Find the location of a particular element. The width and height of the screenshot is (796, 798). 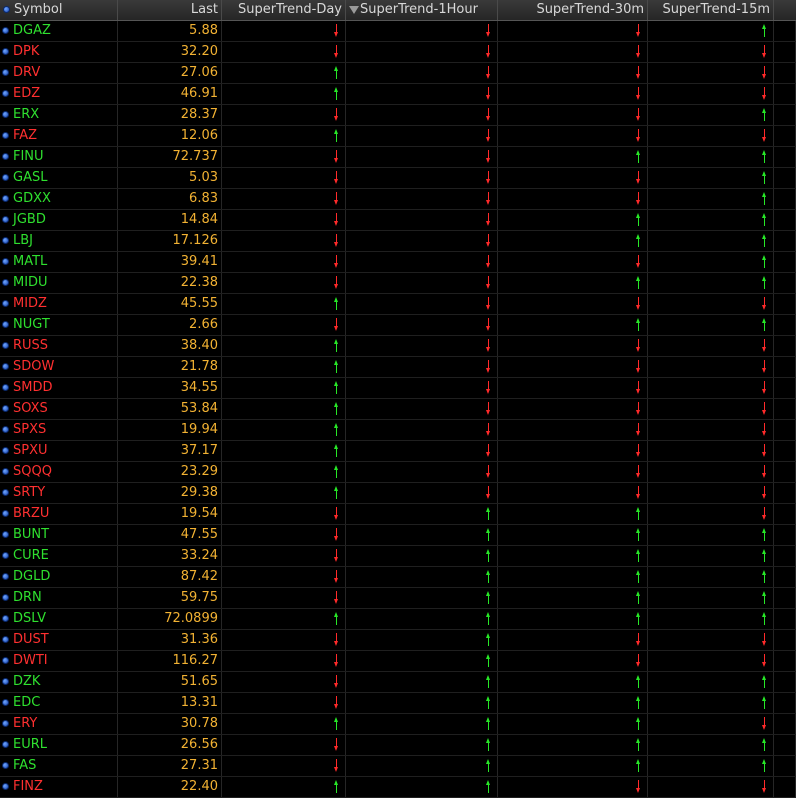

last-price-cell: 19.54 is located at coordinates (170, 514).